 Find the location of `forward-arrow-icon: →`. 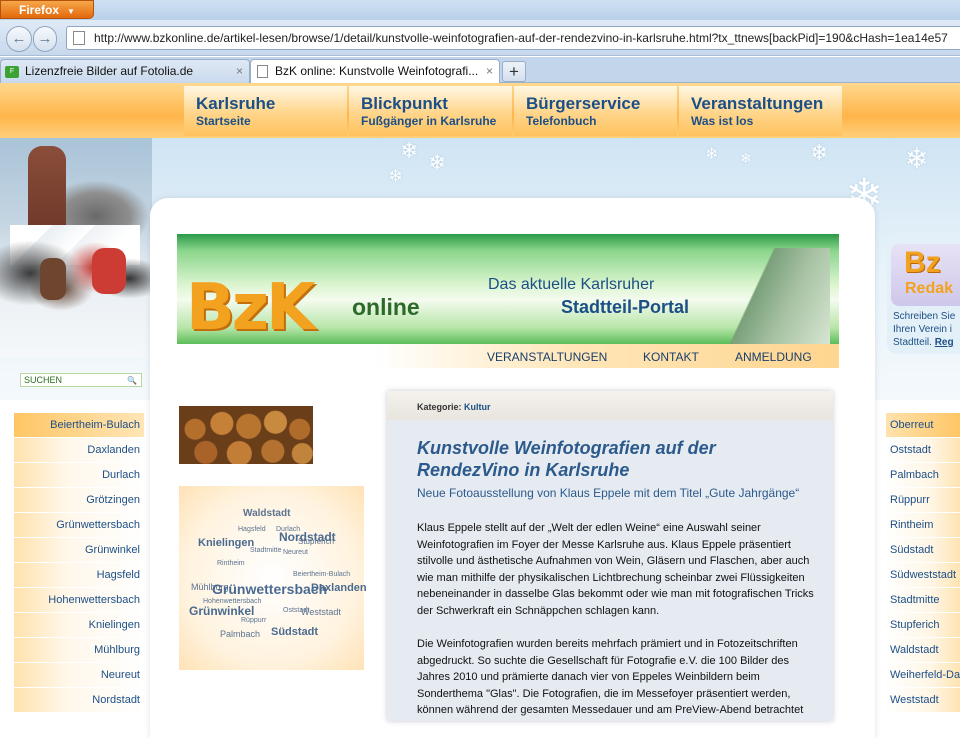

forward-arrow-icon: → is located at coordinates (45, 38).